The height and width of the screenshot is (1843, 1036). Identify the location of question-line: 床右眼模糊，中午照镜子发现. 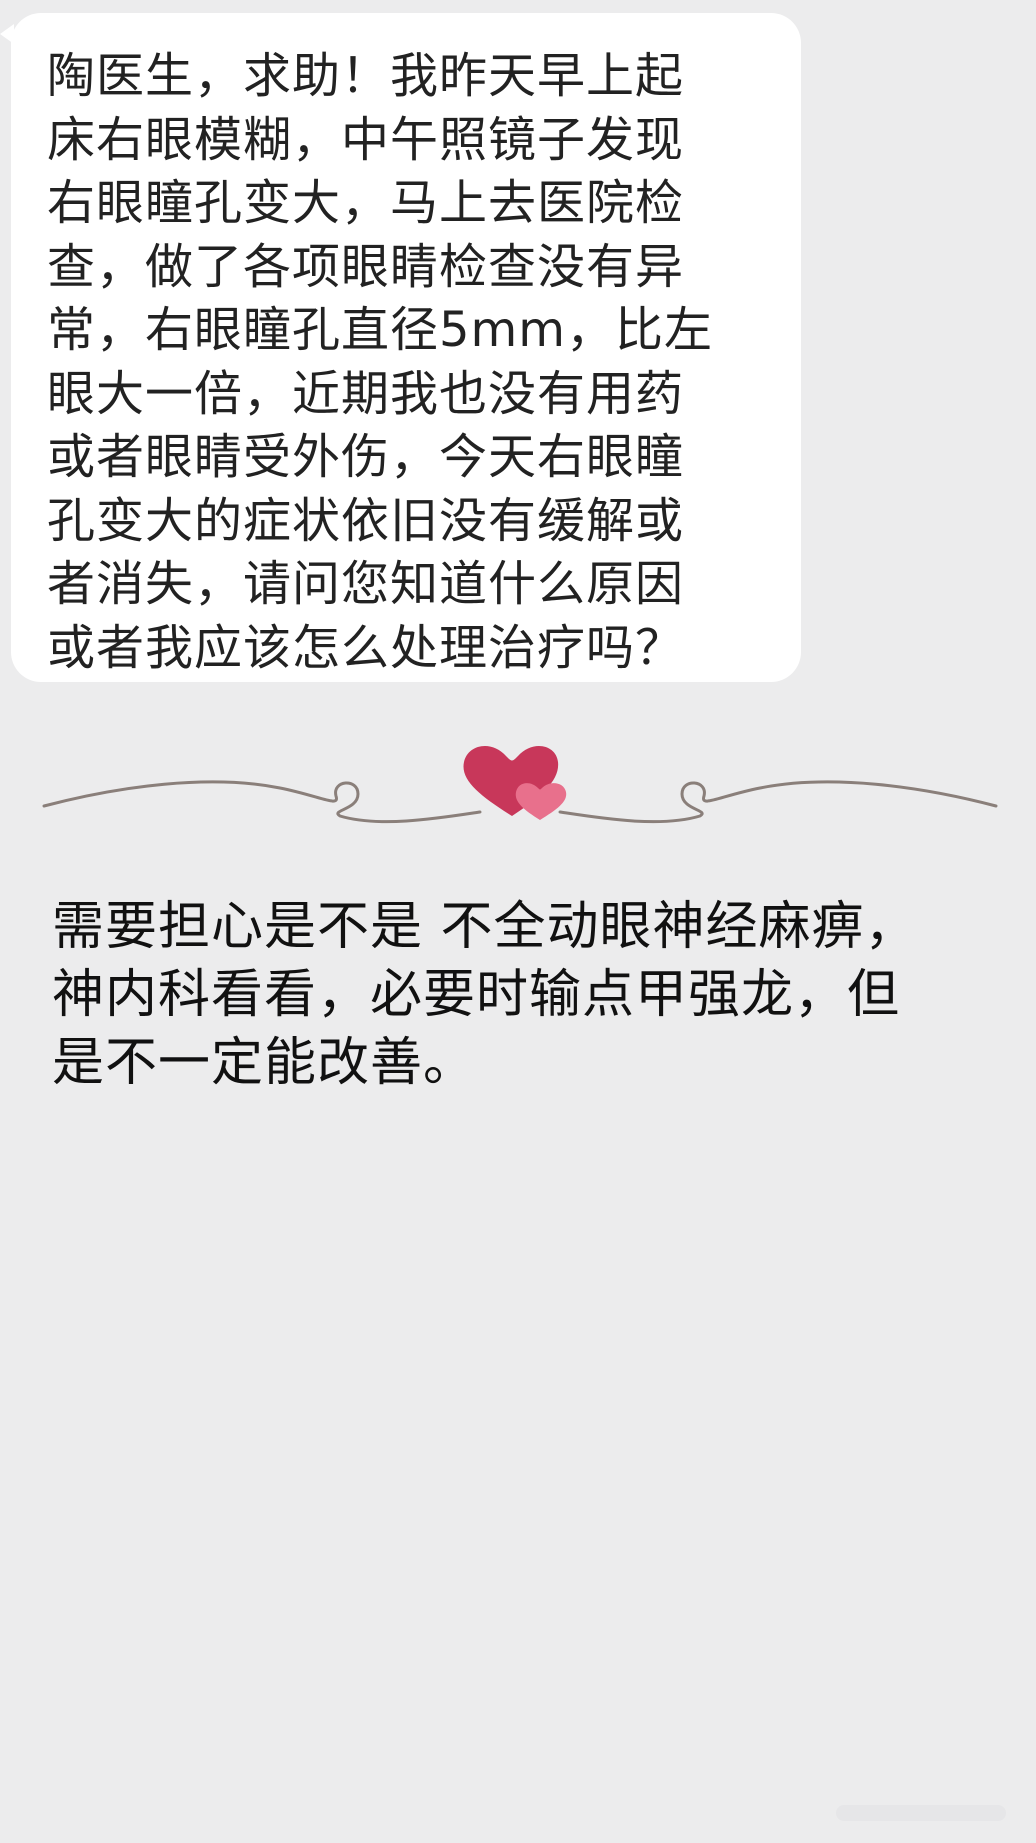
(366, 139).